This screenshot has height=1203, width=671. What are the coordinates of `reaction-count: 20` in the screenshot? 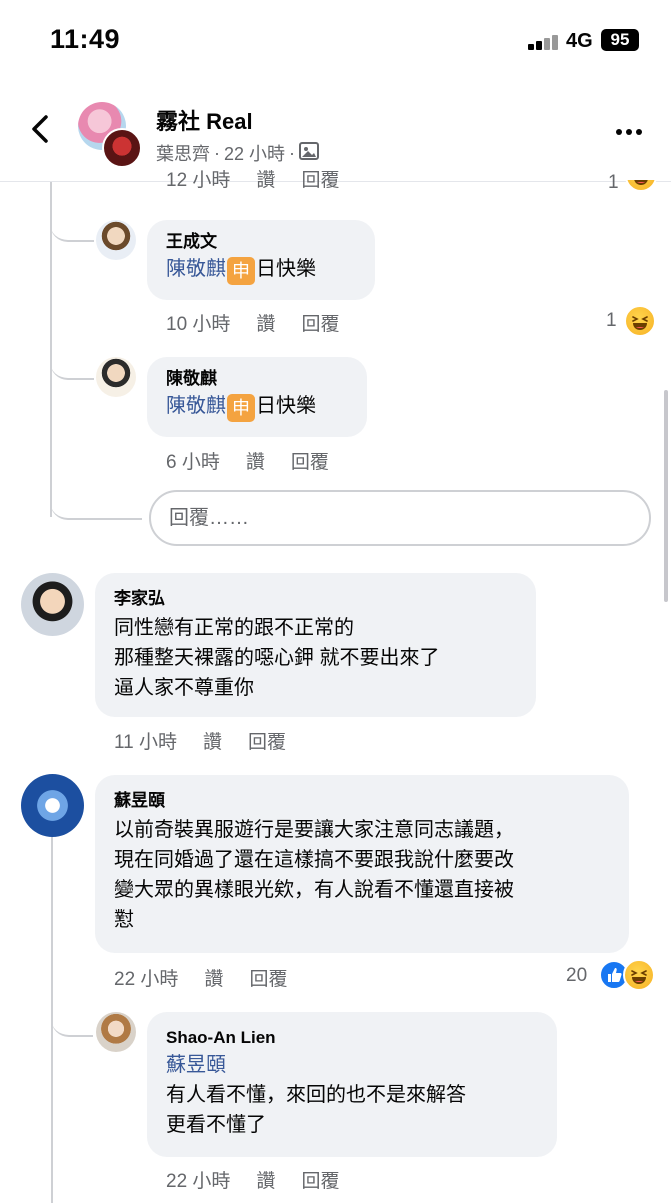 It's located at (576, 976).